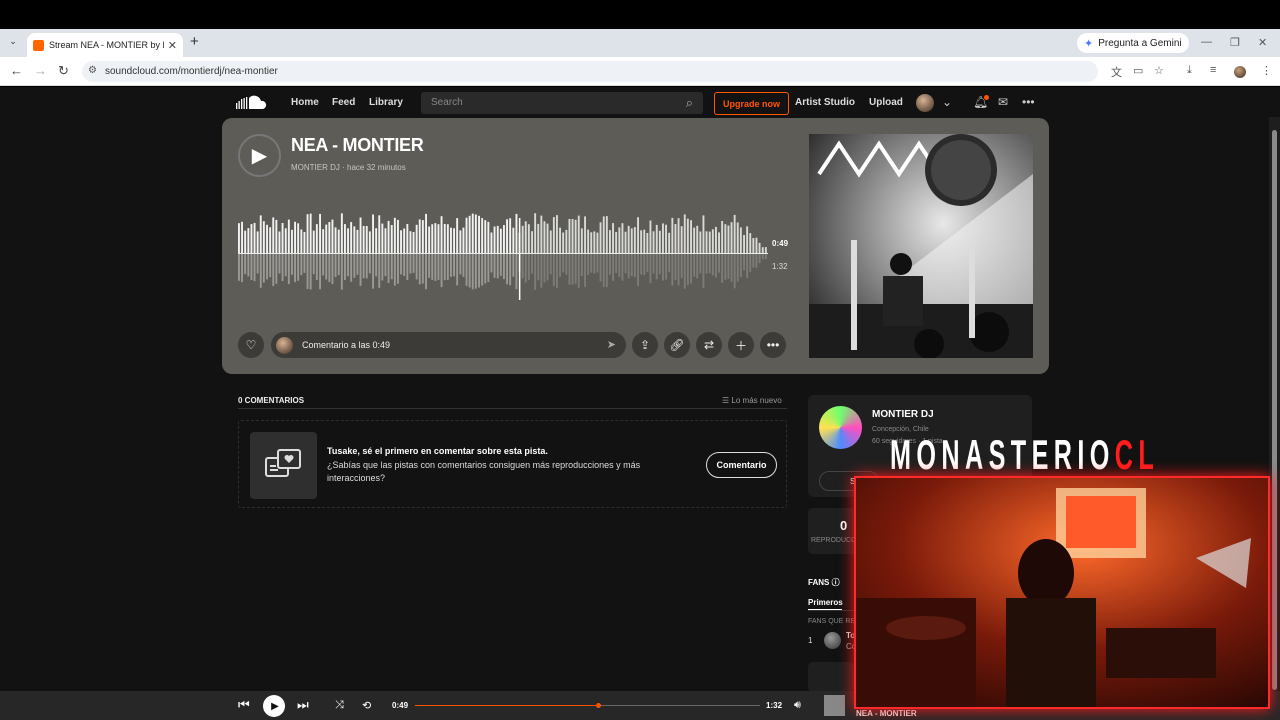  I want to click on fans-subheading: FANS QUE RE, so click(832, 621).